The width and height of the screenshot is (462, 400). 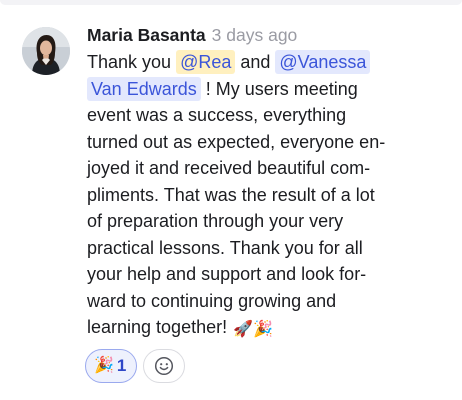 What do you see at coordinates (323, 62) in the screenshot?
I see `mention-vanessa-van-edwards: @Vanessa` at bounding box center [323, 62].